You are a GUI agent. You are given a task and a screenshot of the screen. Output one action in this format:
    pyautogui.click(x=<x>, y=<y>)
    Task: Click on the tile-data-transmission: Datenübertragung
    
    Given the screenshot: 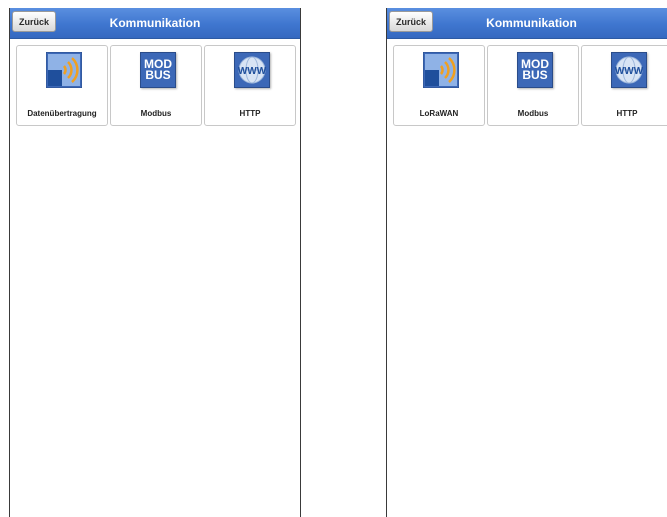 What is the action you would take?
    pyautogui.click(x=62, y=85)
    